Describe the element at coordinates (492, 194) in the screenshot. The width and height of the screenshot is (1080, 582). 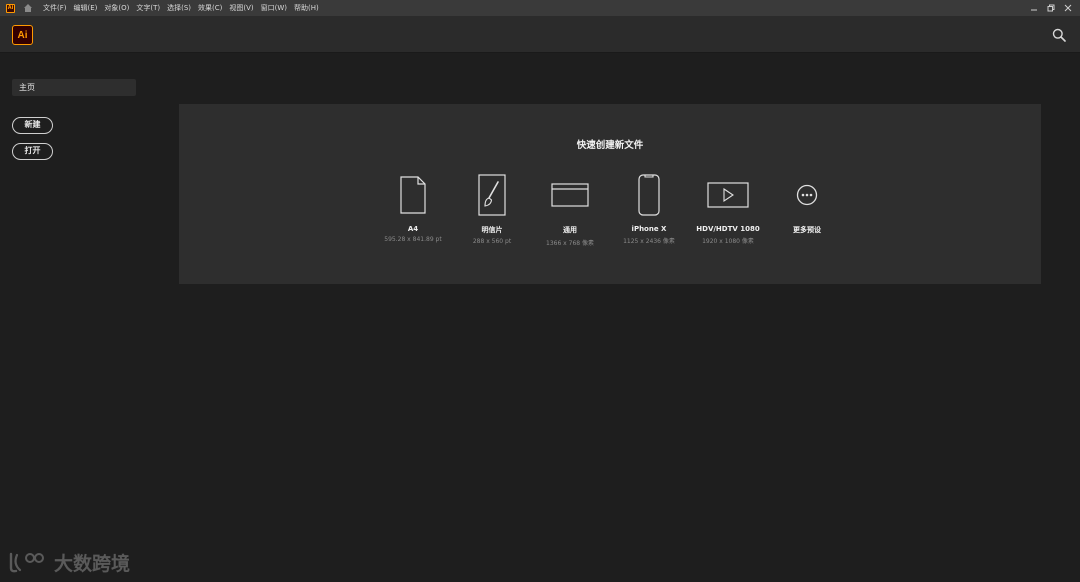
I see `brush-card-icon` at that location.